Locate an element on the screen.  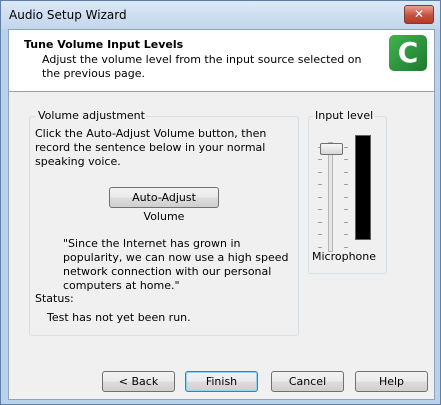
finish-button: Finish is located at coordinates (221, 381).